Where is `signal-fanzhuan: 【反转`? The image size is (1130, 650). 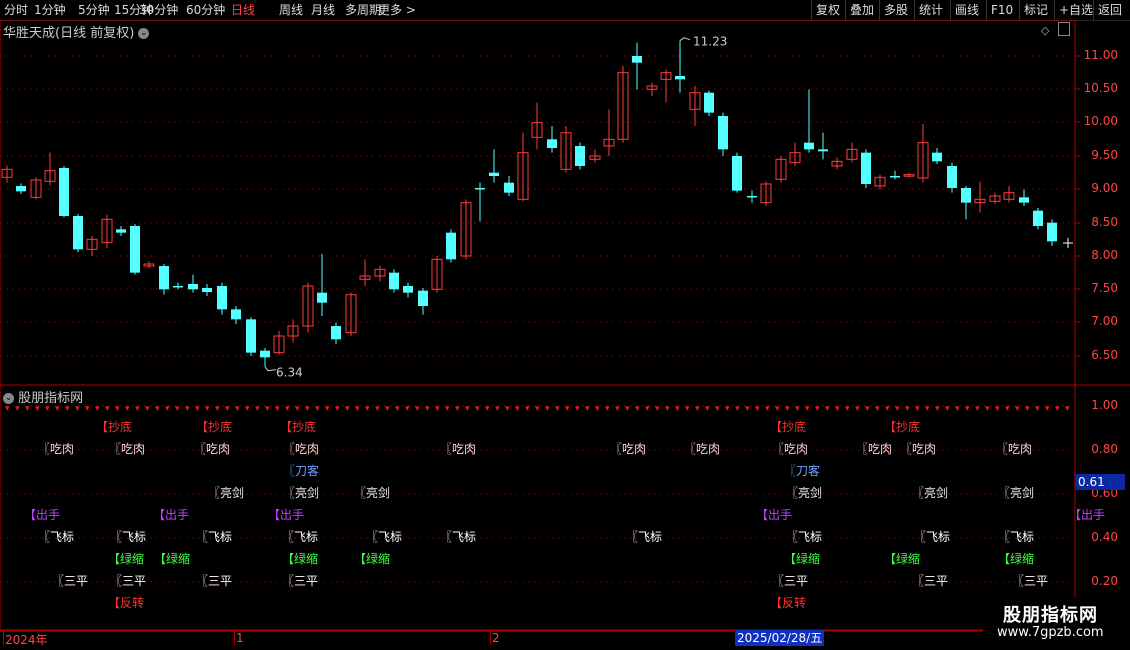
signal-fanzhuan: 【反转 is located at coordinates (788, 603).